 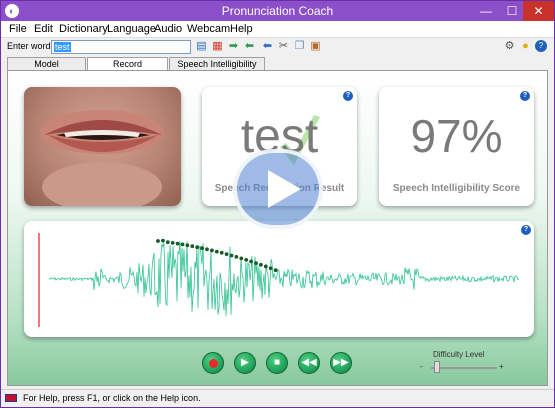 I want to click on record-button, so click(x=213, y=363).